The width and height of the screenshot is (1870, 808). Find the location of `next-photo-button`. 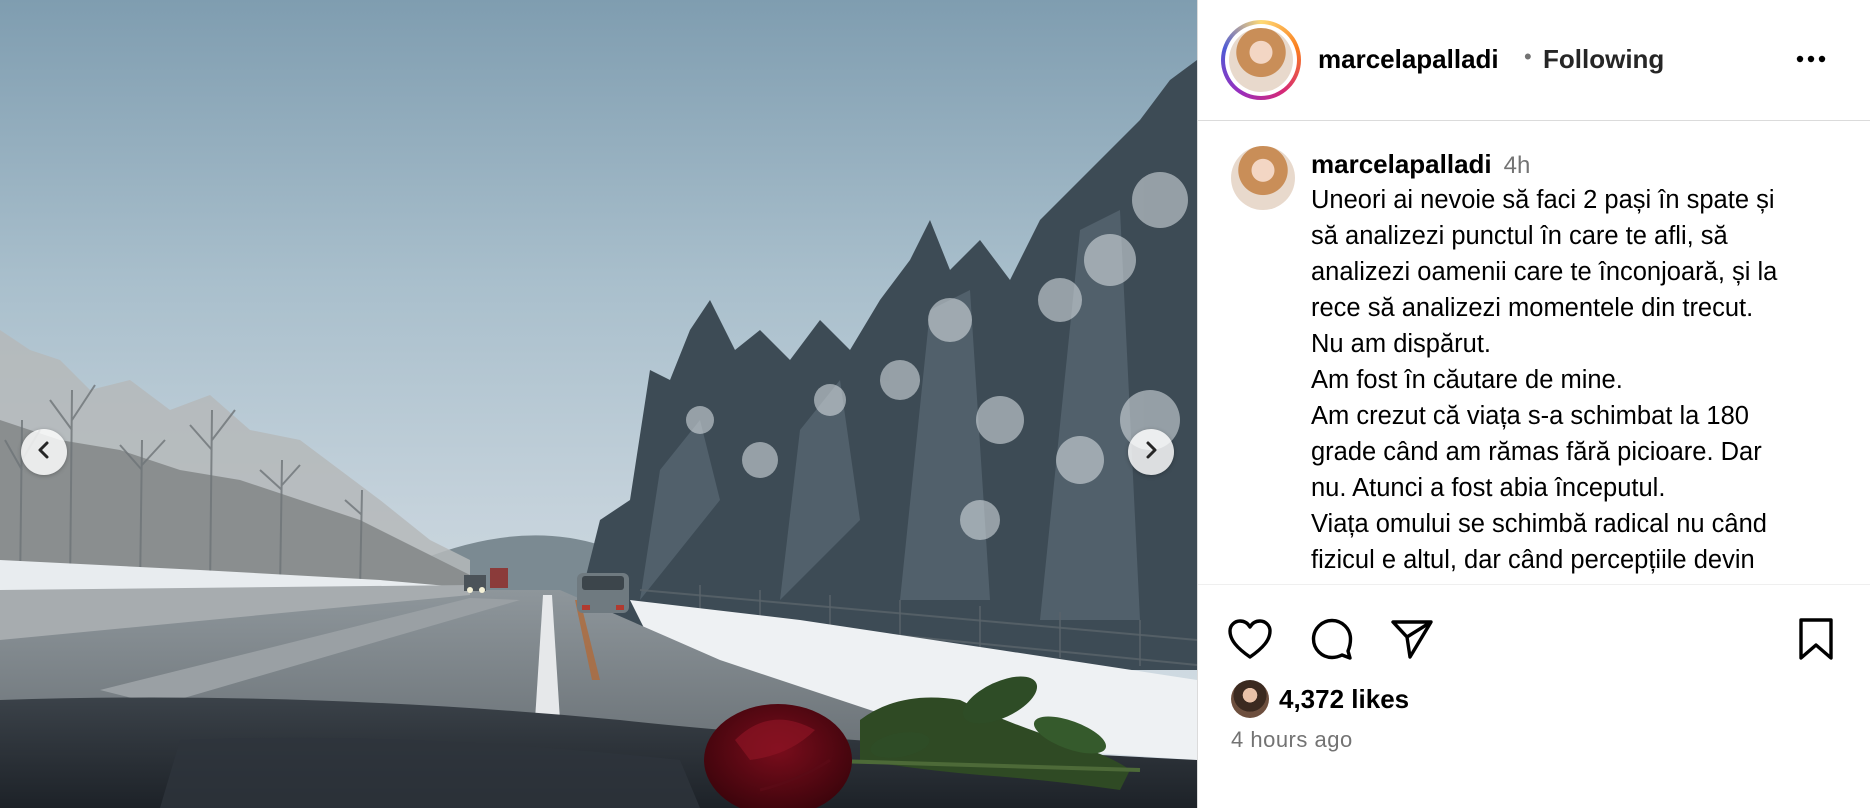

next-photo-button is located at coordinates (1151, 452).